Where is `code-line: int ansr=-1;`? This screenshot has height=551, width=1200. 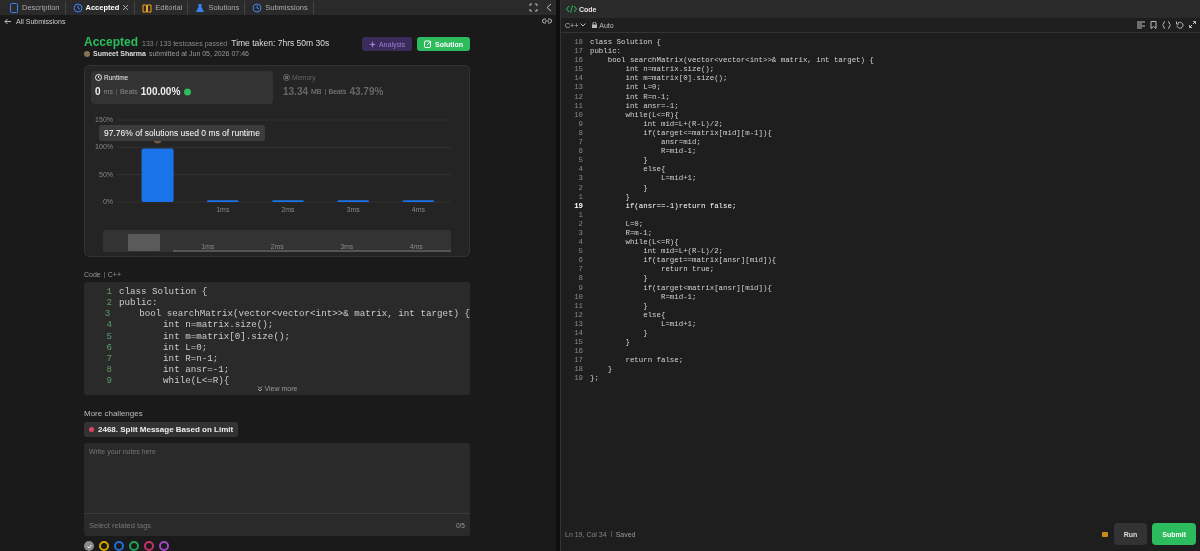
code-line: int ansr=-1; is located at coordinates (196, 369).